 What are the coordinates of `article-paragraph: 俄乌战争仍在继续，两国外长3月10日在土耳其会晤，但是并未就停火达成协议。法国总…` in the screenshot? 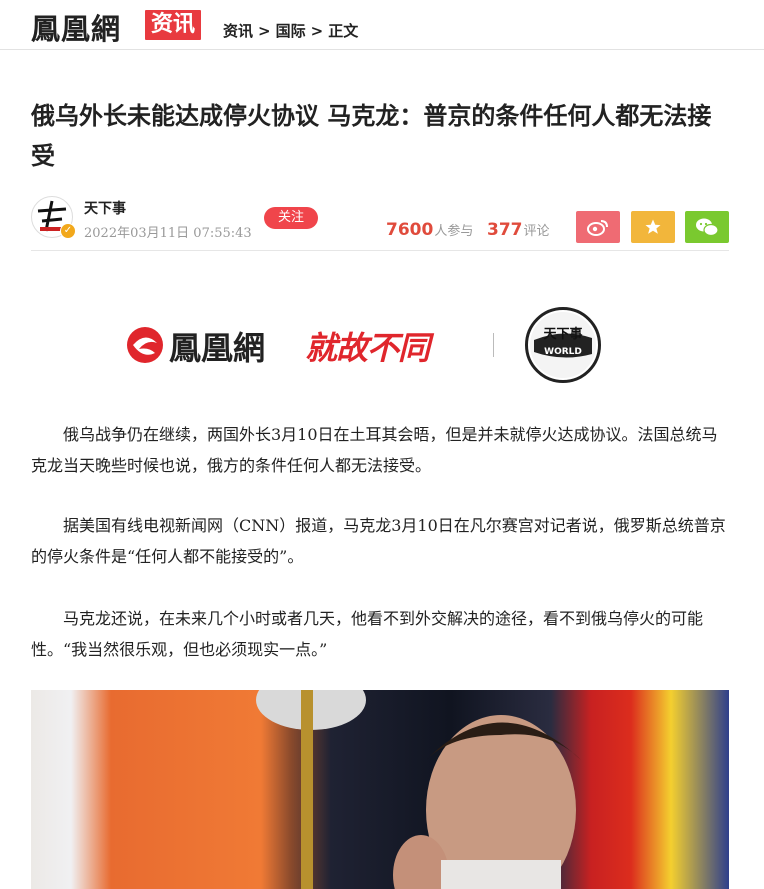 It's located at (374, 450).